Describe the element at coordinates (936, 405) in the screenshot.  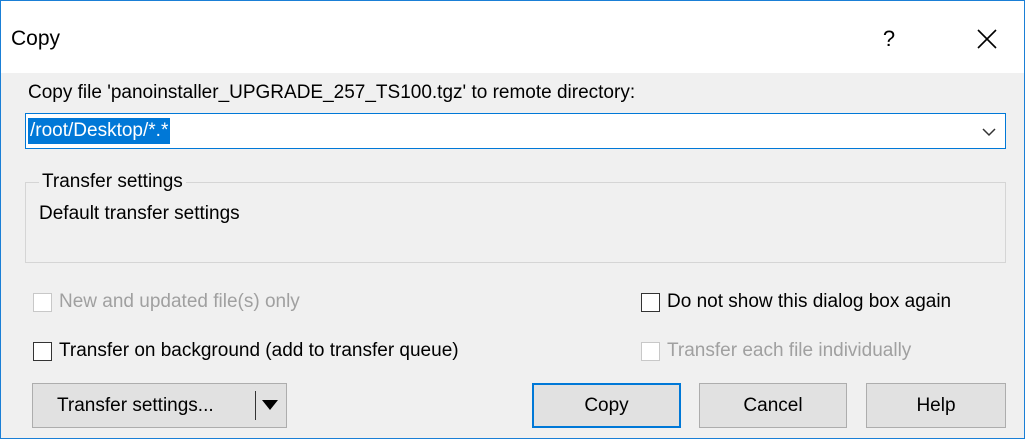
I see `help-button: Help` at that location.